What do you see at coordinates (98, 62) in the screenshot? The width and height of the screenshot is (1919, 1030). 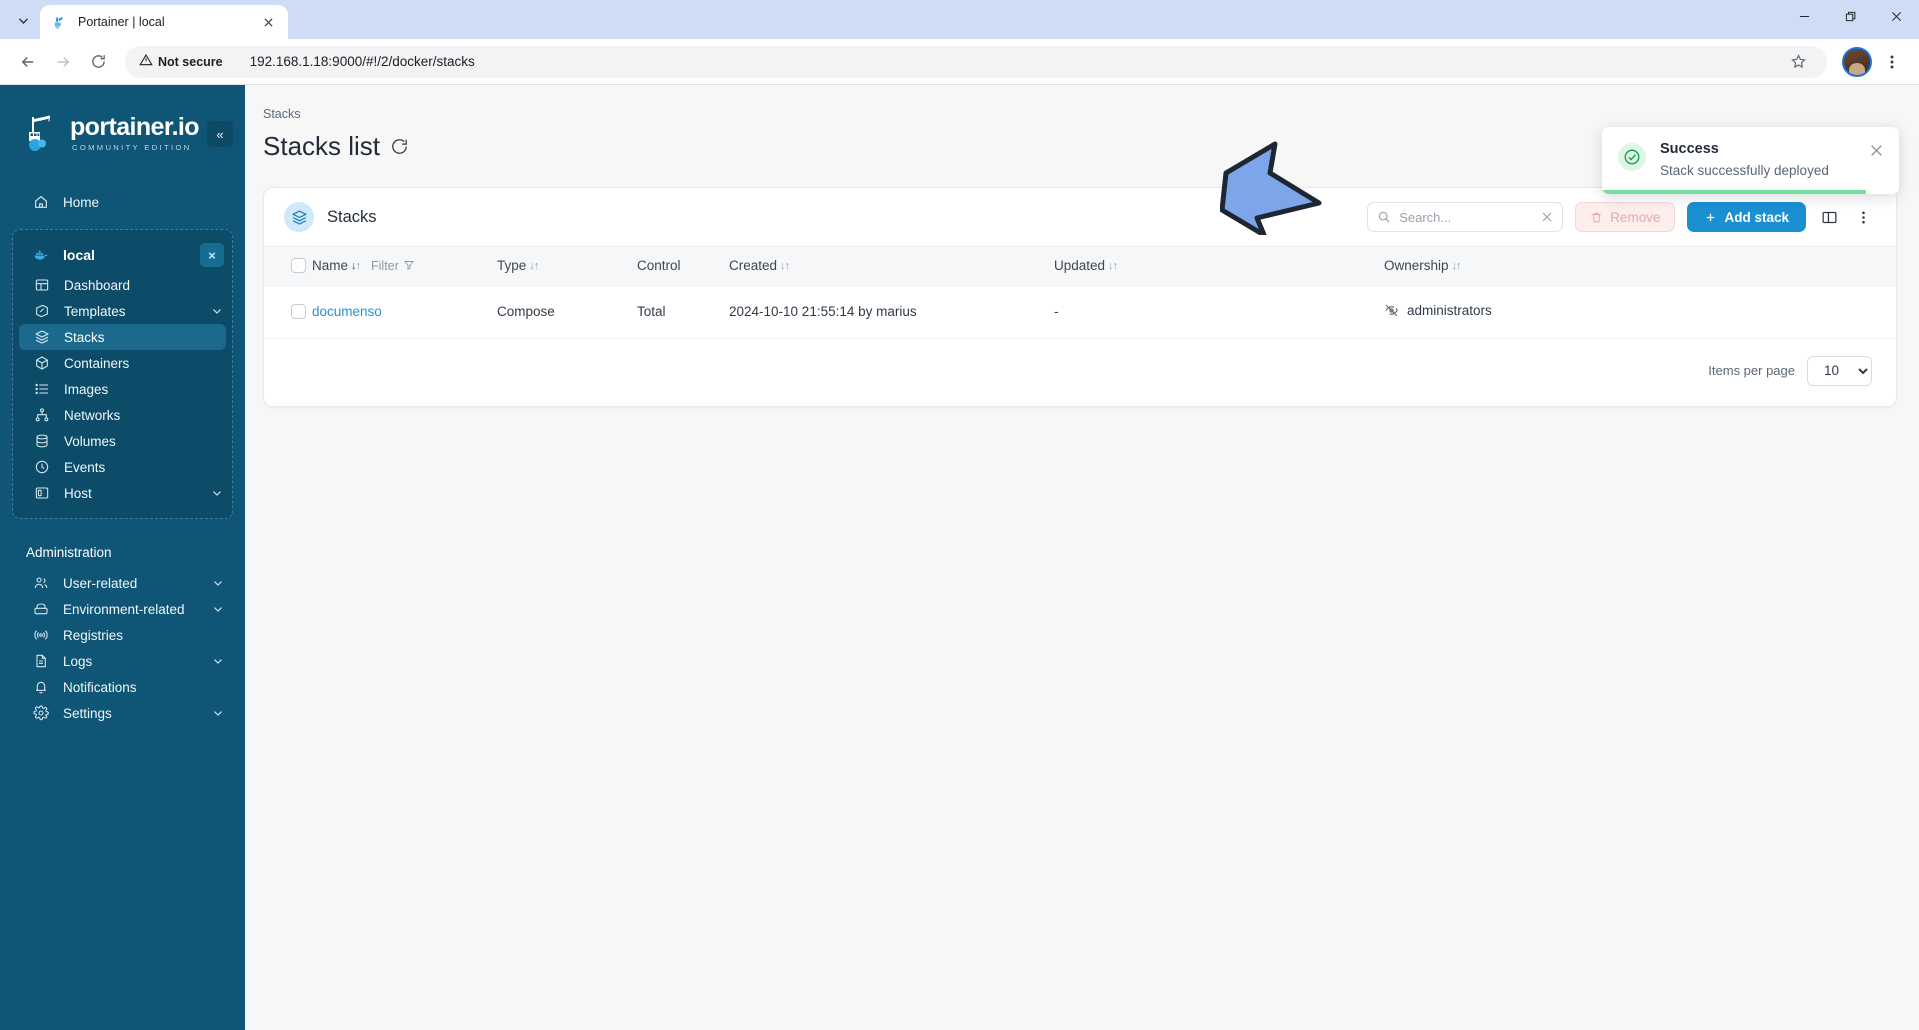 I see `reload-icon` at bounding box center [98, 62].